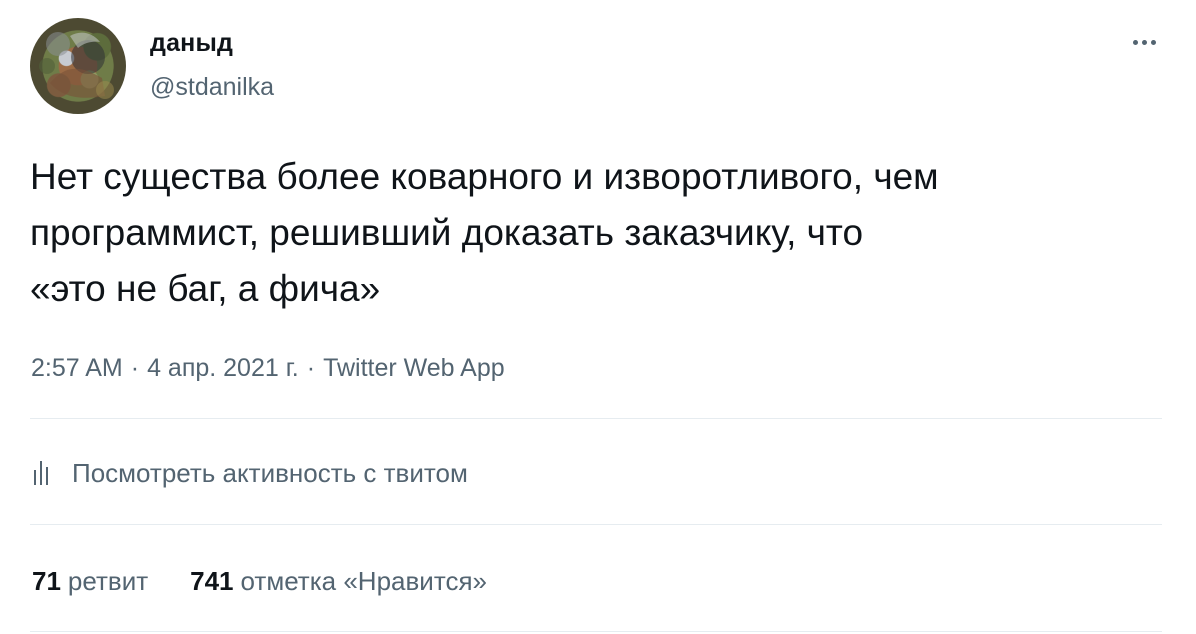 The width and height of the screenshot is (1196, 634). Describe the element at coordinates (212, 87) in the screenshot. I see `author-handle: @stdanilka` at that location.